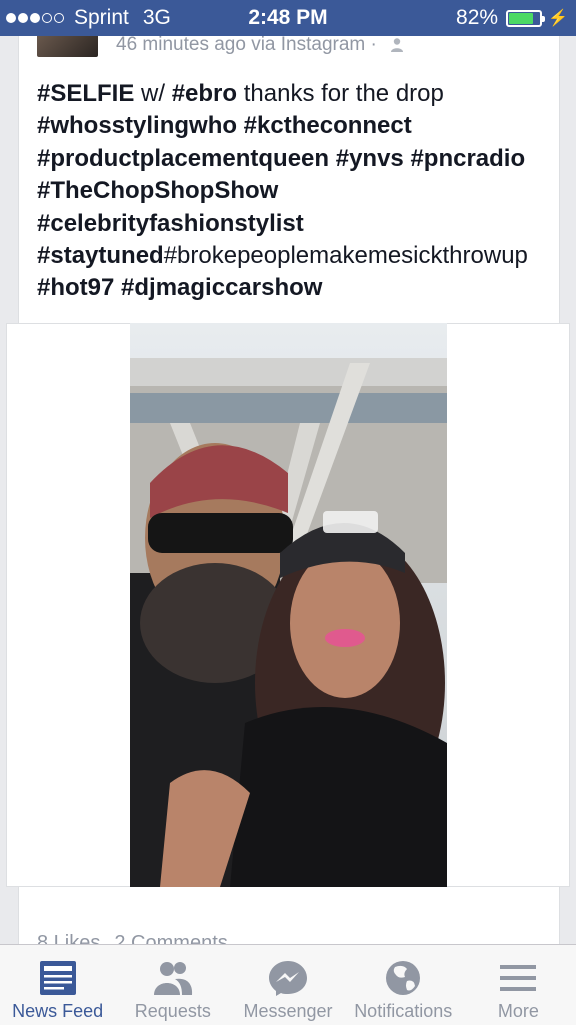  I want to click on tab-news-feed: News Feed, so click(57, 985).